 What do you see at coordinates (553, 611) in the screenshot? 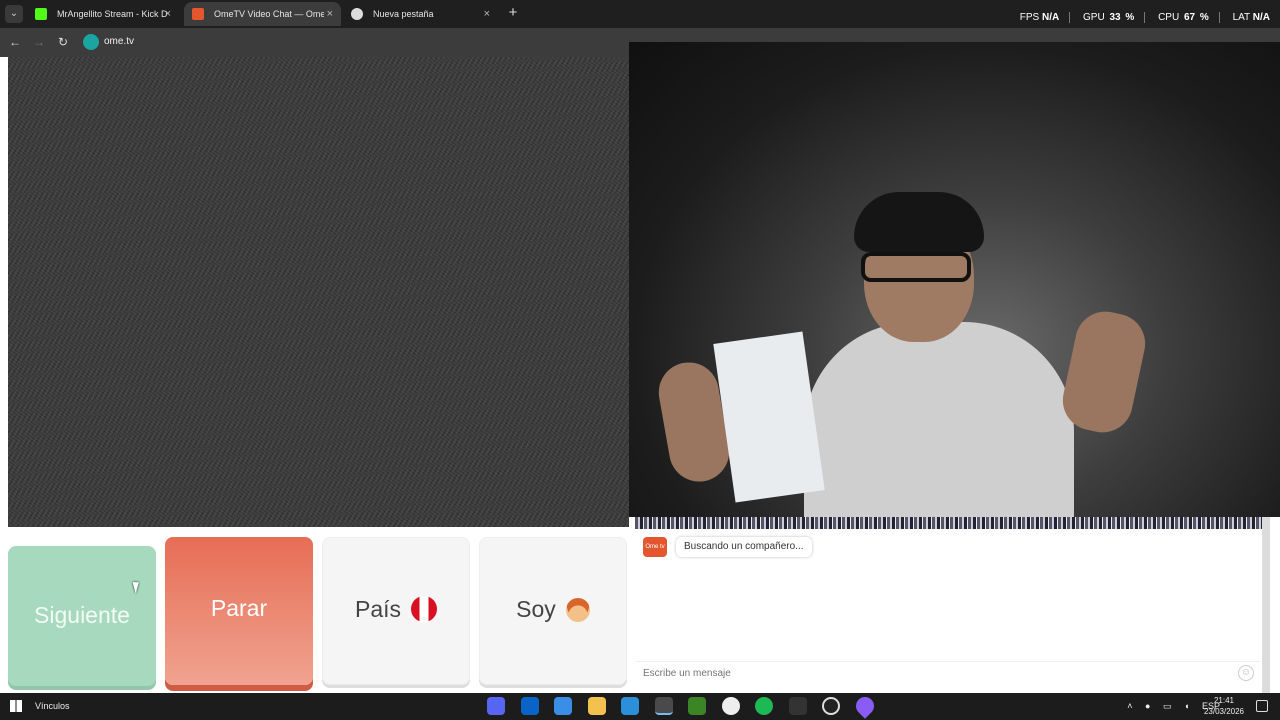
I see `gender-button: Soy` at bounding box center [553, 611].